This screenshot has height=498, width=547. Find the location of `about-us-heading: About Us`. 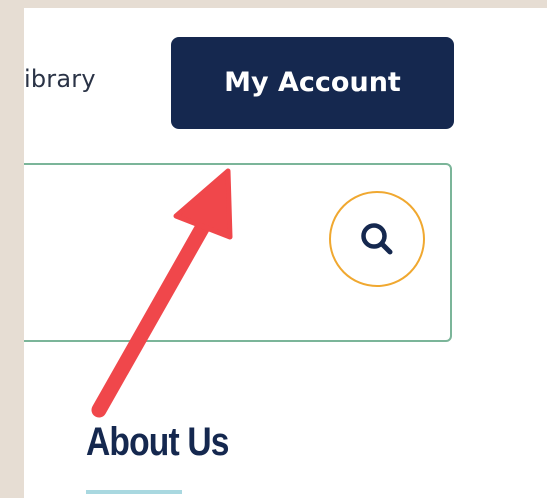

about-us-heading: About Us is located at coordinates (157, 442).